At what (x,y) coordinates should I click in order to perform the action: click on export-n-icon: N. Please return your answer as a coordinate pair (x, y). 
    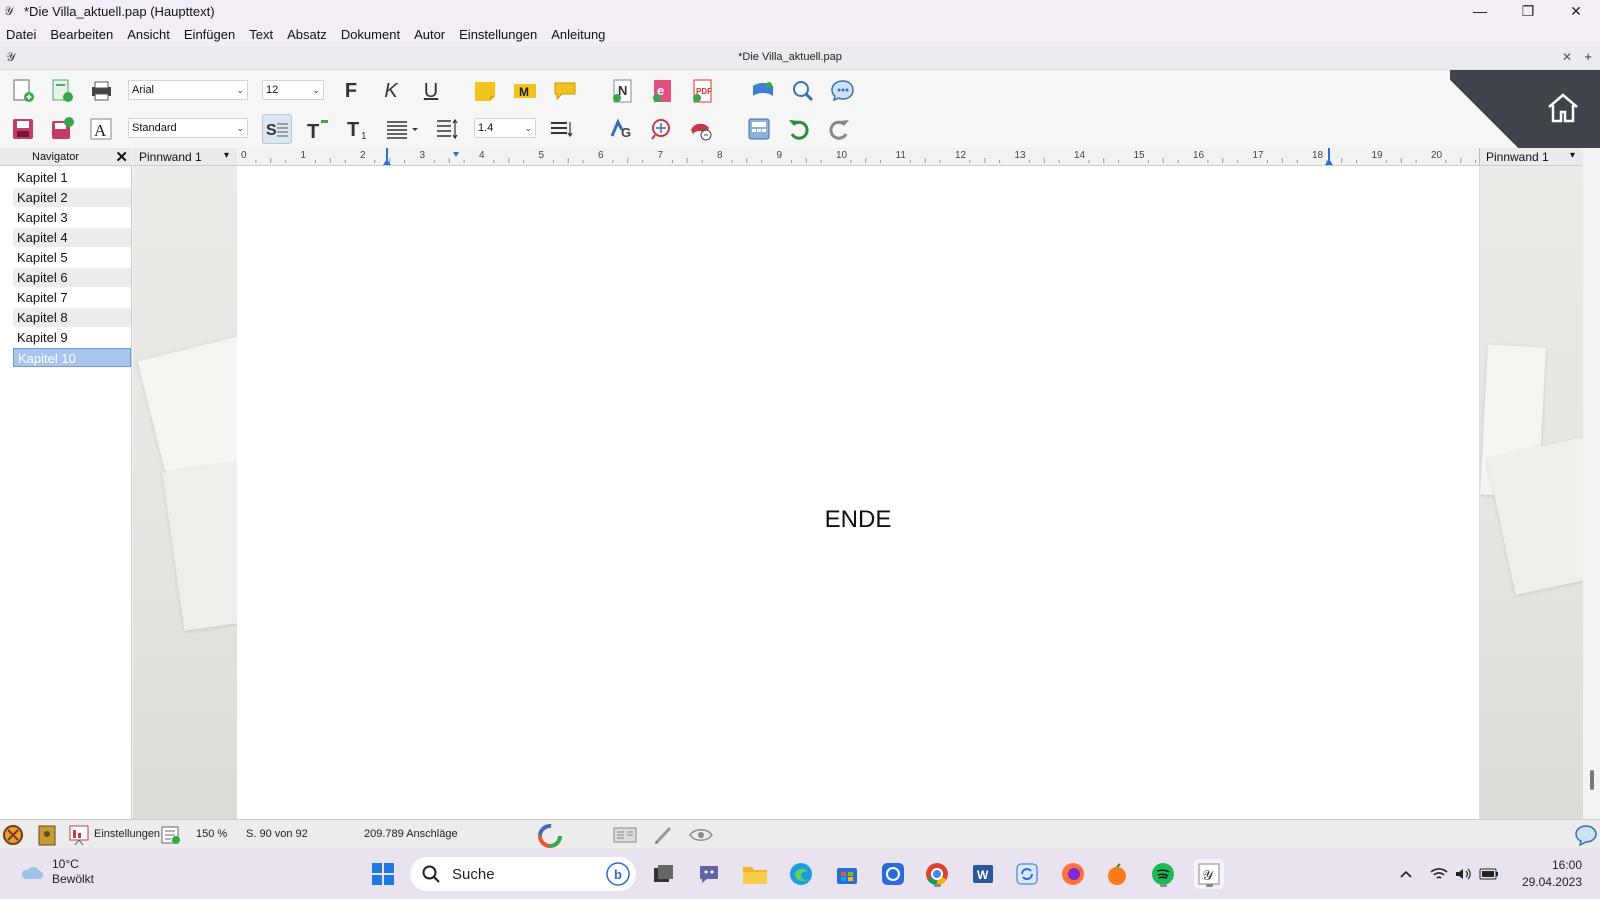
    Looking at the image, I should click on (623, 91).